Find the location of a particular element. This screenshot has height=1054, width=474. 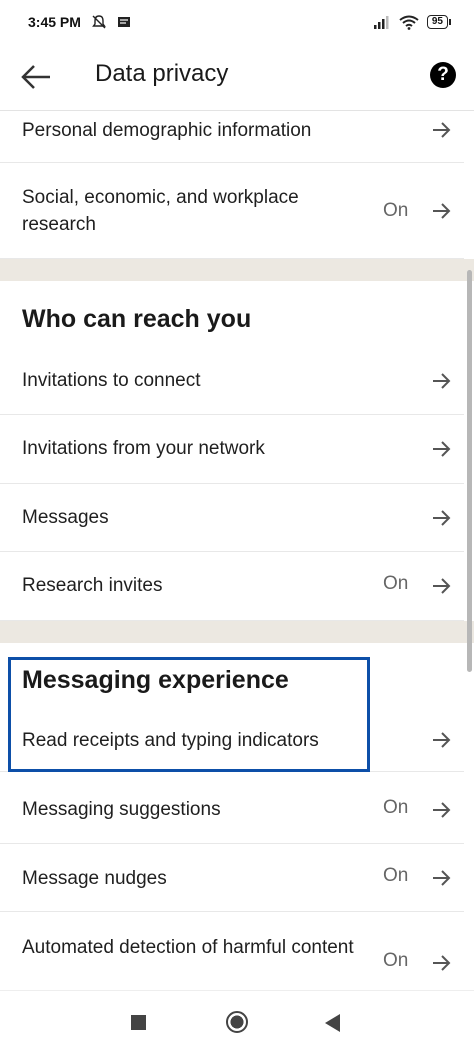

row-label: Message nudges is located at coordinates (94, 878).